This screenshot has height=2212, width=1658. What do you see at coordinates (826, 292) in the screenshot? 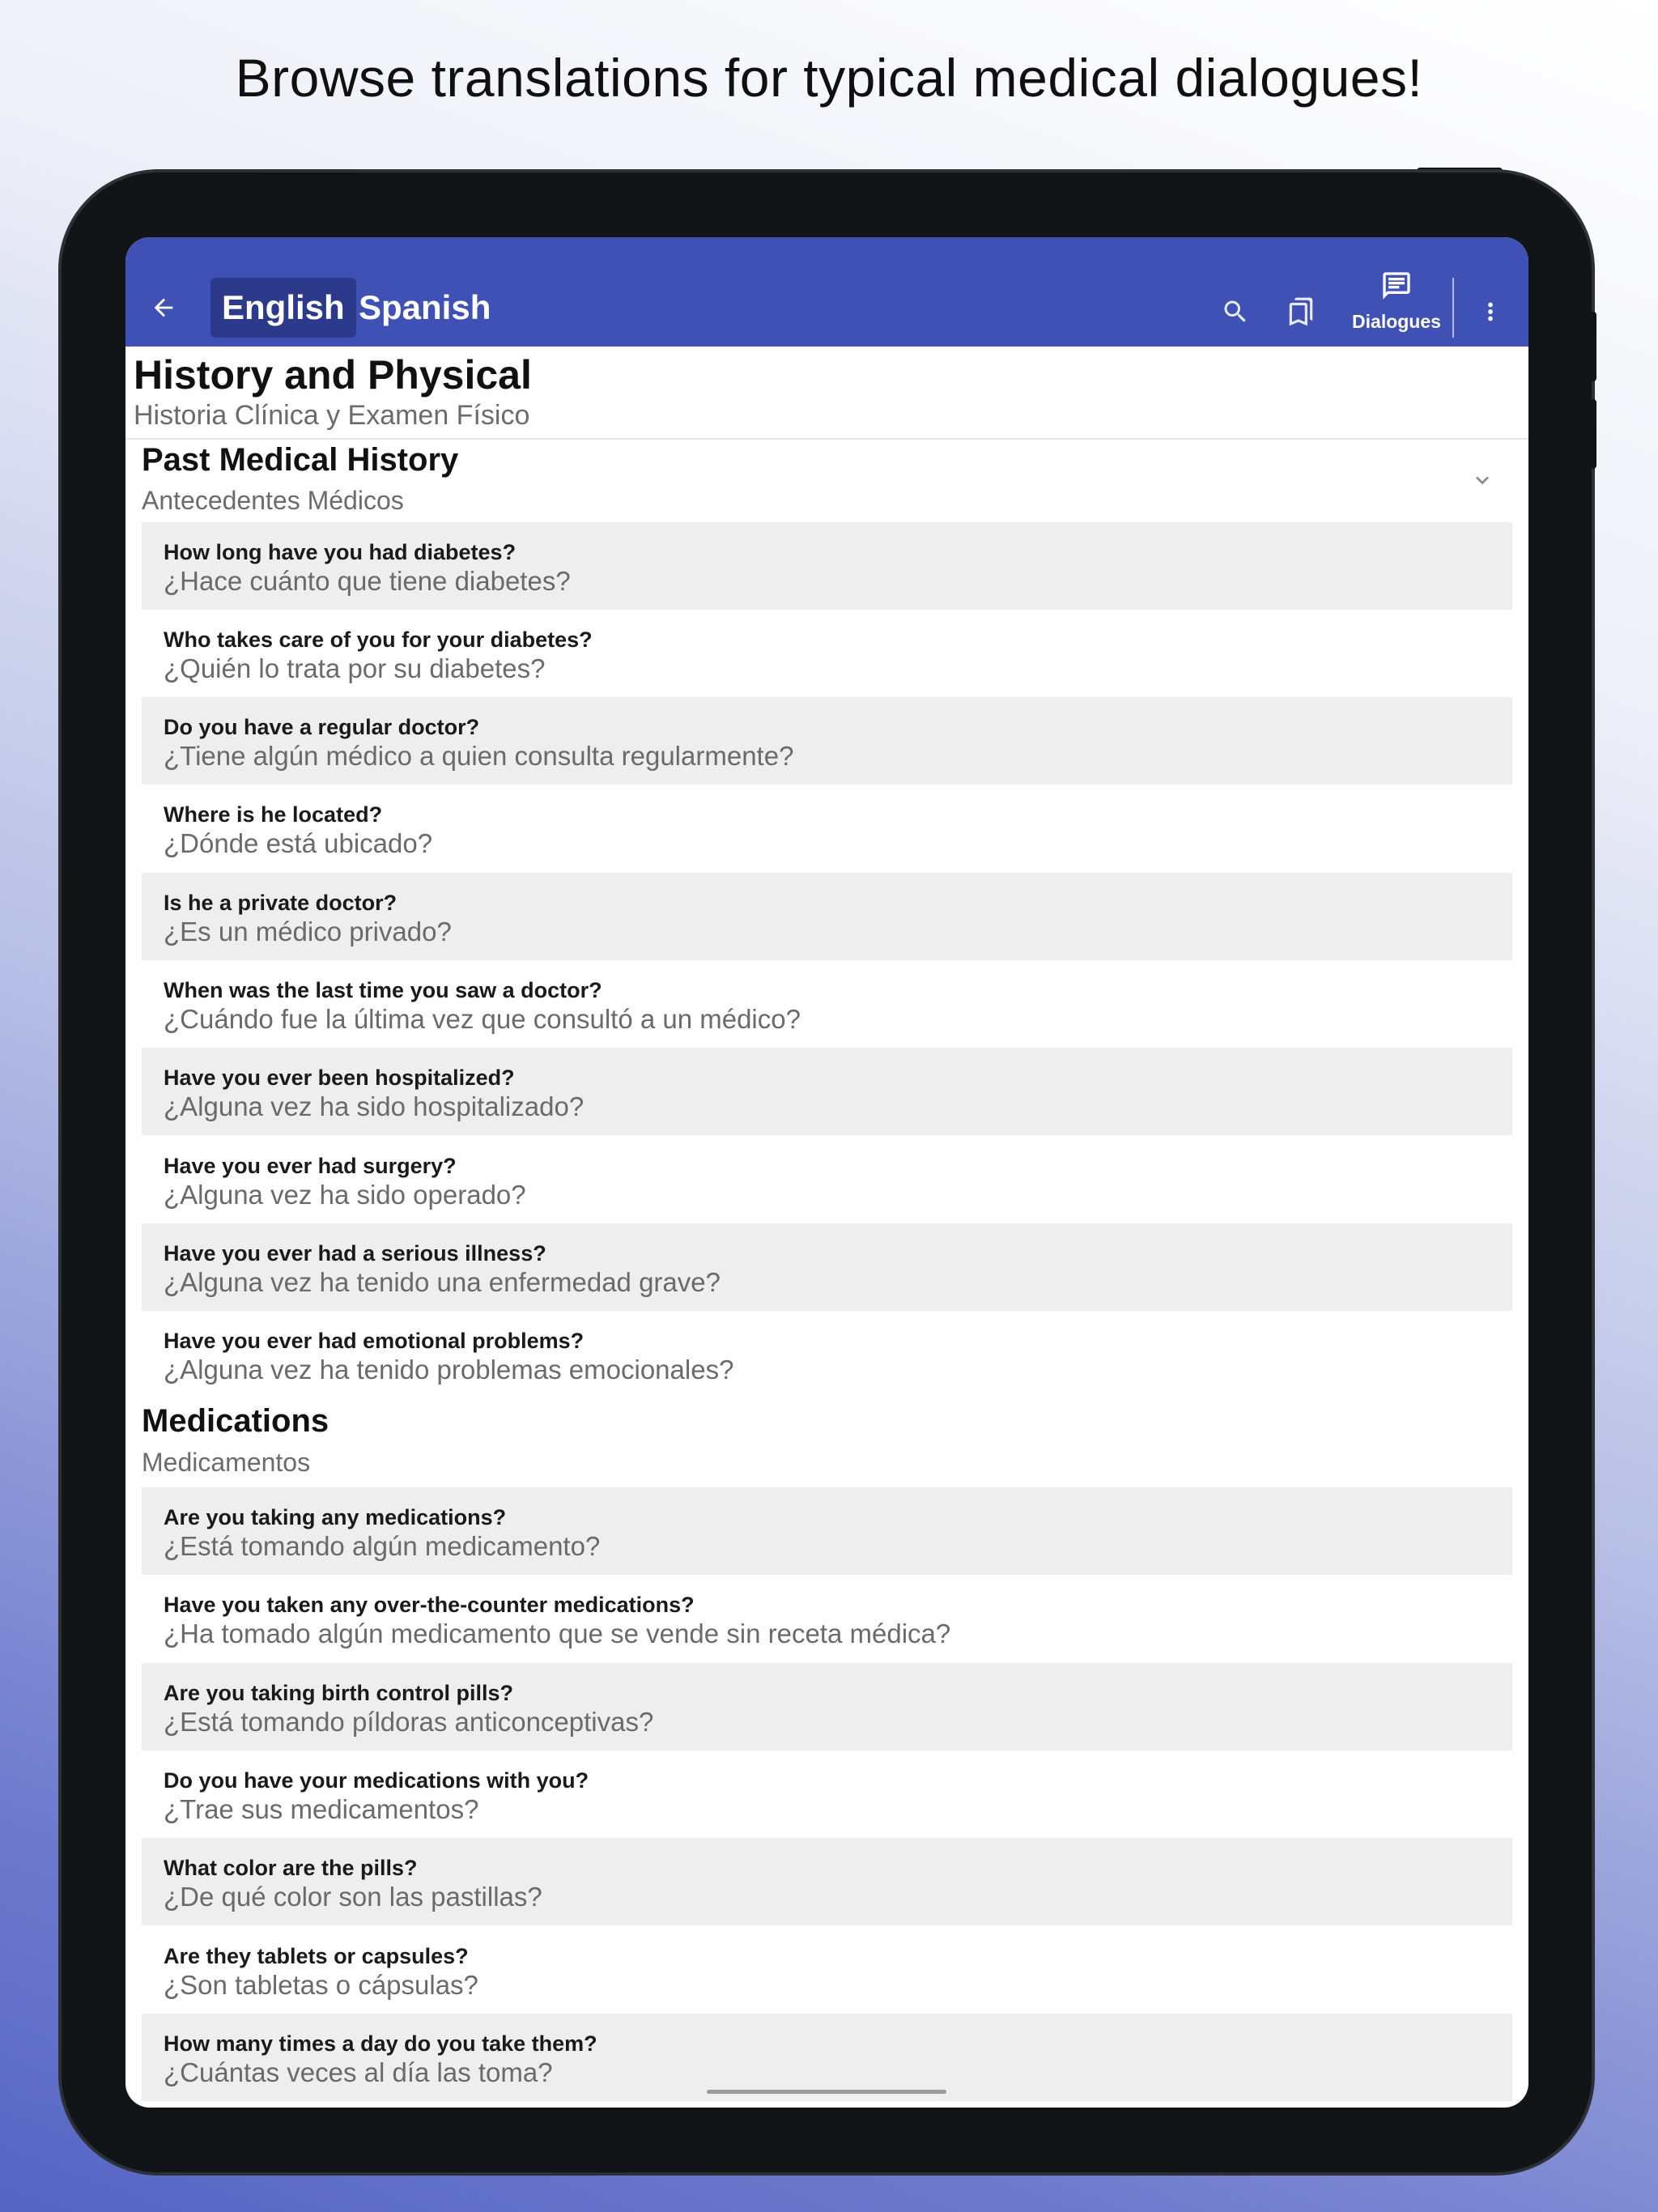
I see `app-bar: English Spanish Dialogues` at bounding box center [826, 292].